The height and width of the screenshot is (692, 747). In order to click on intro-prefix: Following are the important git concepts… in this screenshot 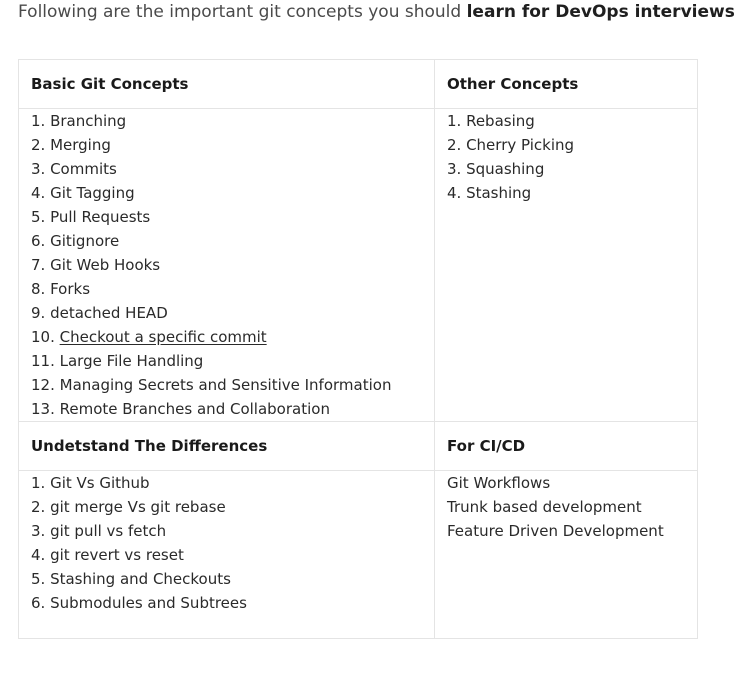, I will do `click(242, 12)`.